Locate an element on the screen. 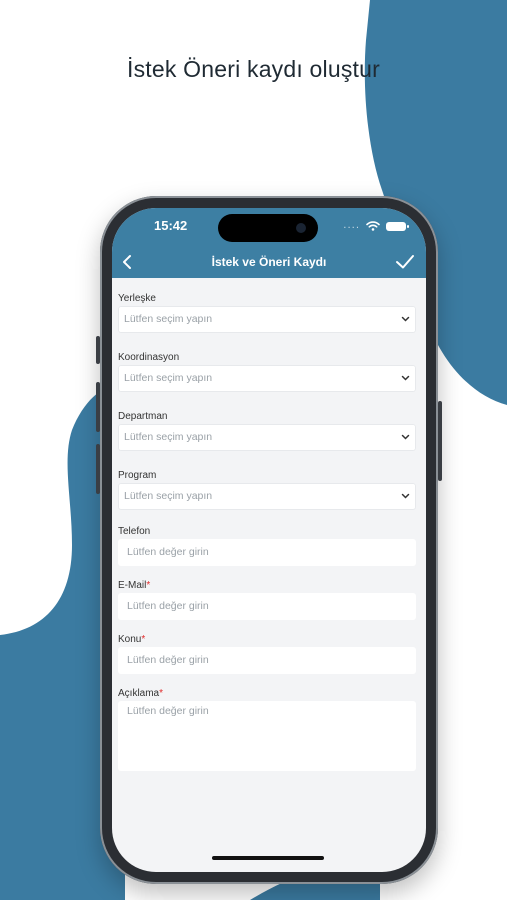  field-konu: Konu* Lütfen değer girin is located at coordinates (267, 653).